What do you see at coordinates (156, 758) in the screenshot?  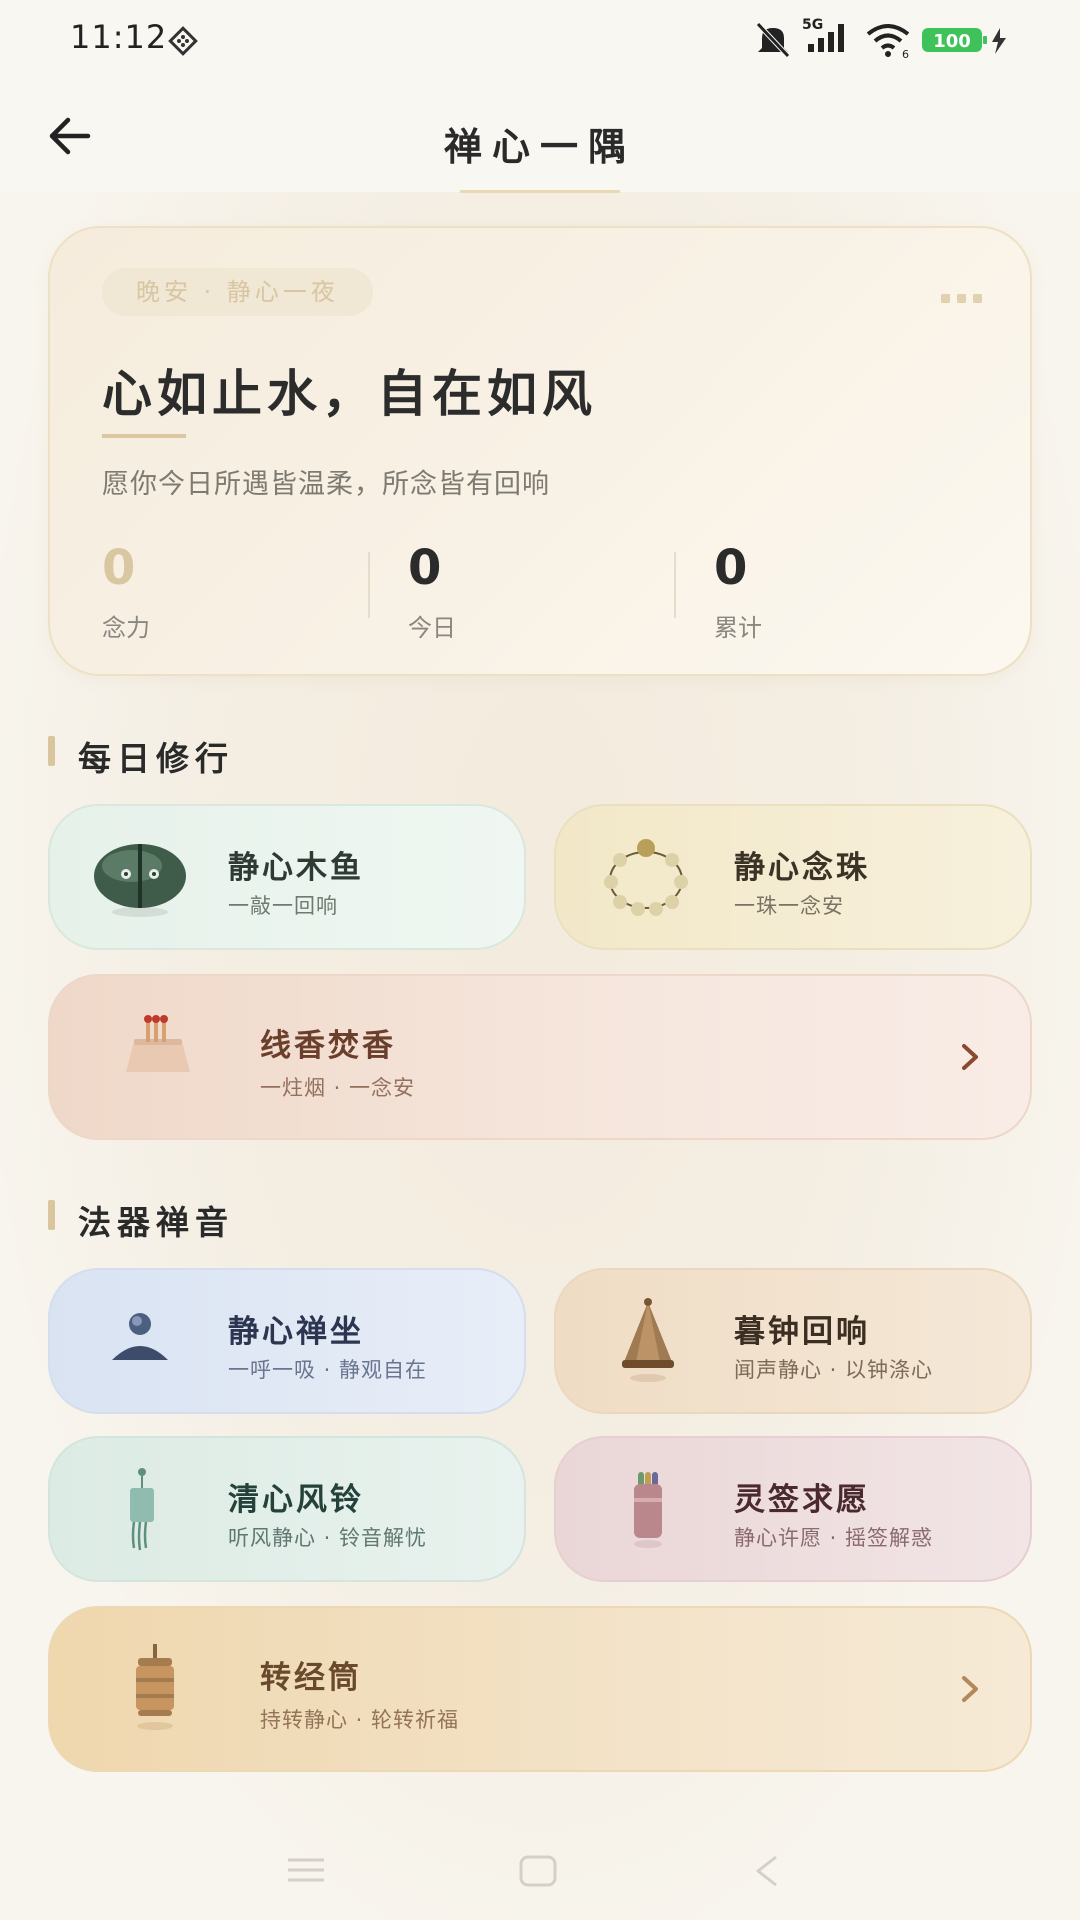 I see `section-title-daily: 每日修行` at bounding box center [156, 758].